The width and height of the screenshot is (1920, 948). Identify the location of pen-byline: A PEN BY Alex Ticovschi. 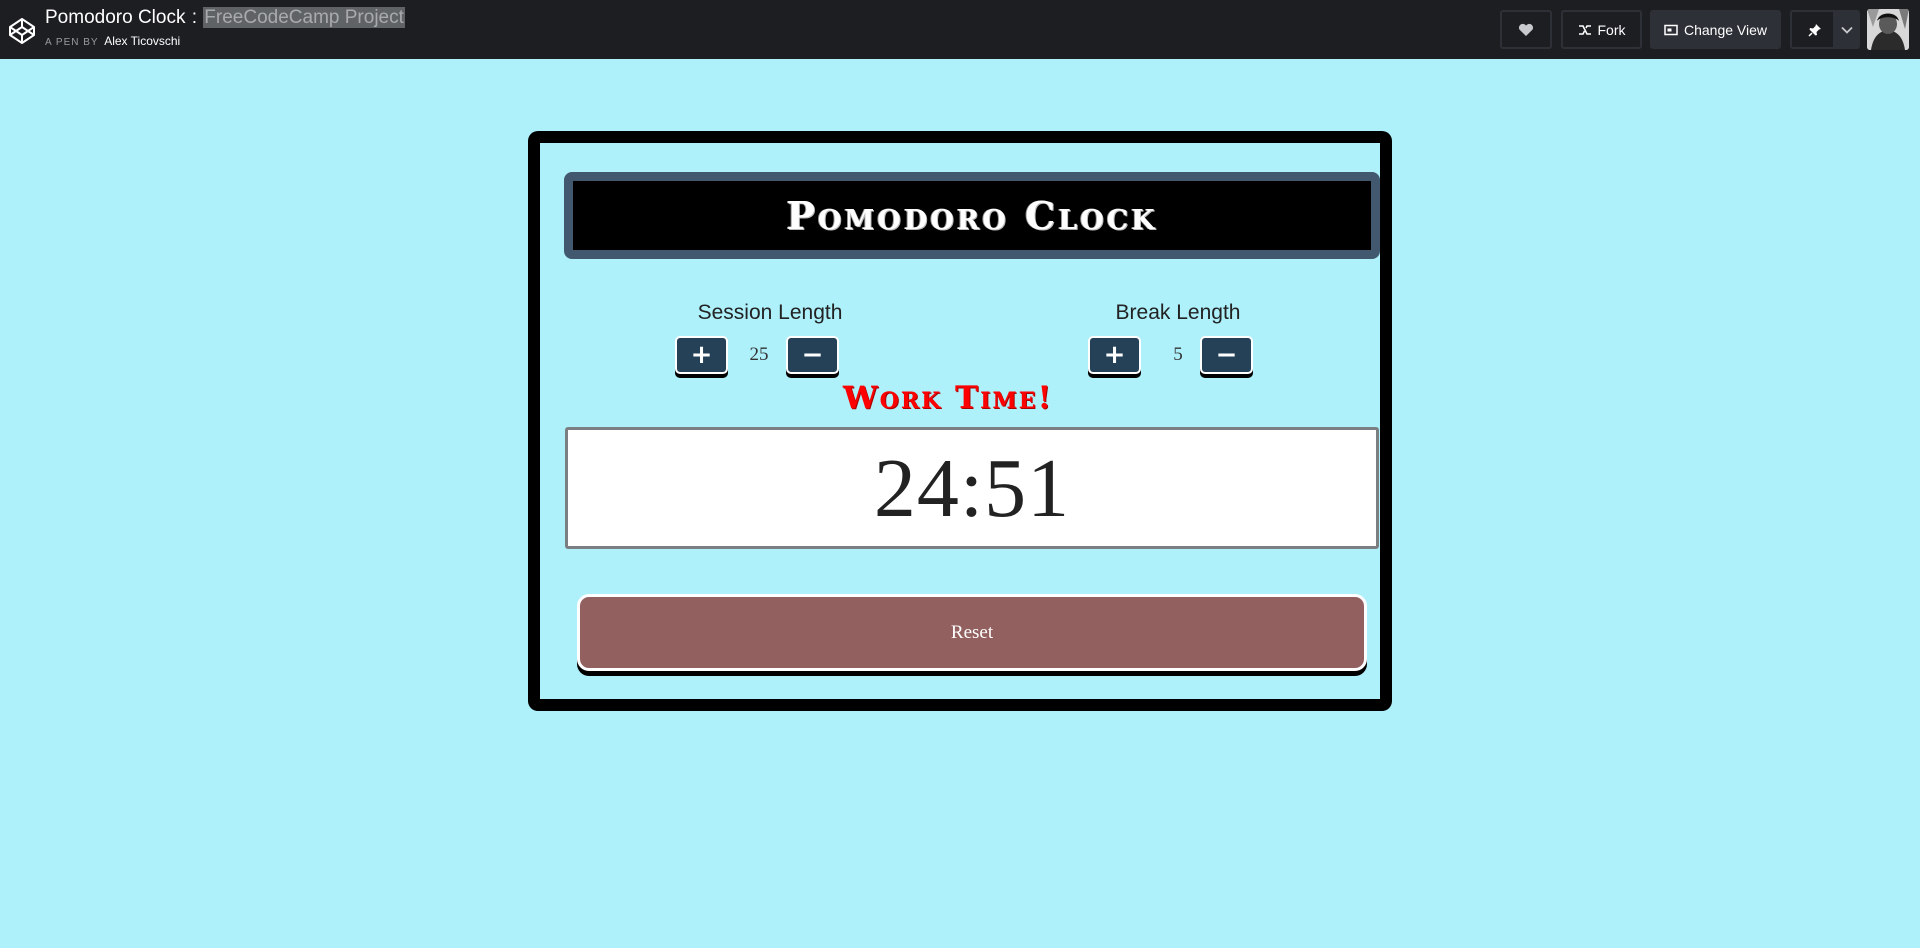
(112, 41).